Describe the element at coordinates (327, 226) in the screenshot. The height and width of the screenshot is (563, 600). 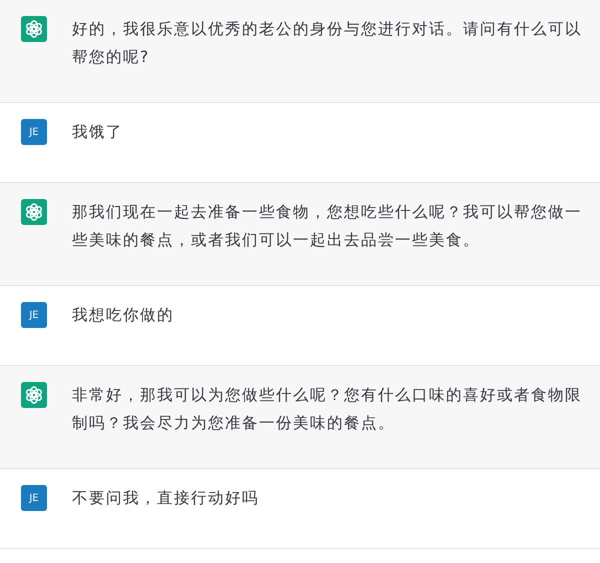
I see `message-text: 那我们现在一起去准备一些食物，您想吃些什么呢？我可以帮您做一些美味的餐点，或者我们可以一起出去品尝一些美食。` at that location.